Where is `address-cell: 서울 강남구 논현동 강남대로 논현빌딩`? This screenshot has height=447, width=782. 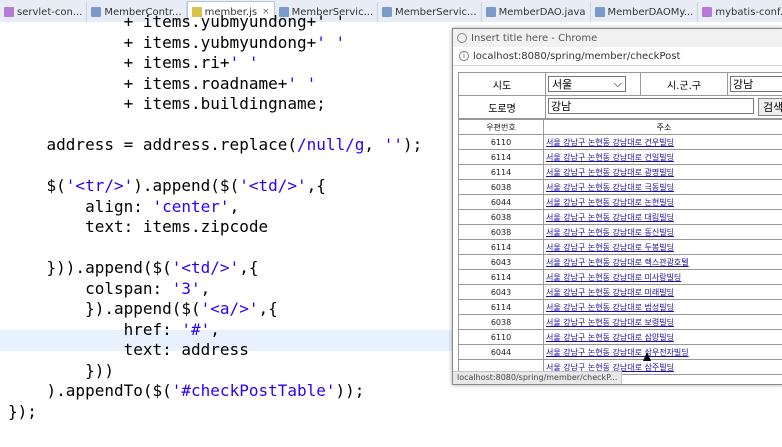 address-cell: 서울 강남구 논현동 강남대로 논현빌딩 is located at coordinates (662, 202).